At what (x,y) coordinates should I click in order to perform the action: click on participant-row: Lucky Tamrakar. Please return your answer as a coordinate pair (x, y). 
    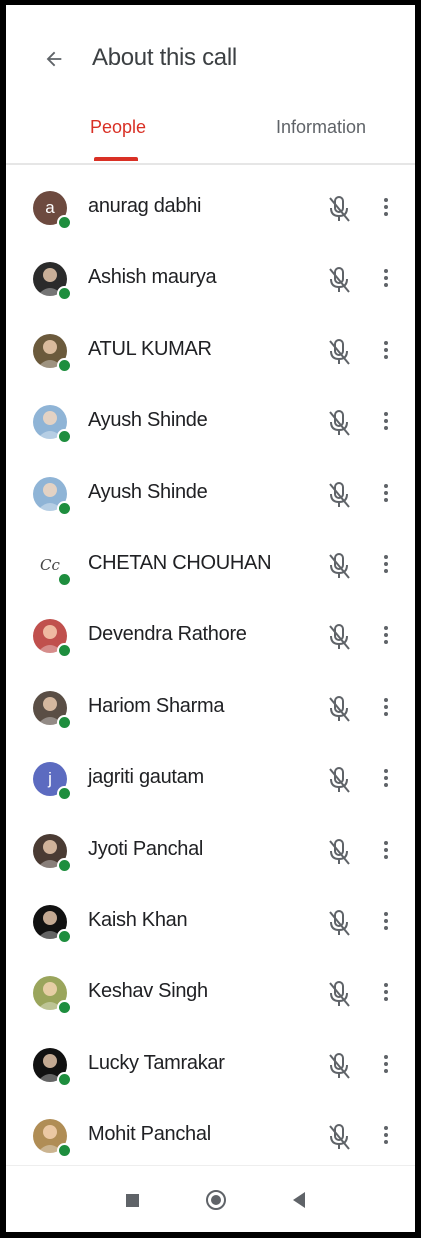
    Looking at the image, I should click on (210, 1065).